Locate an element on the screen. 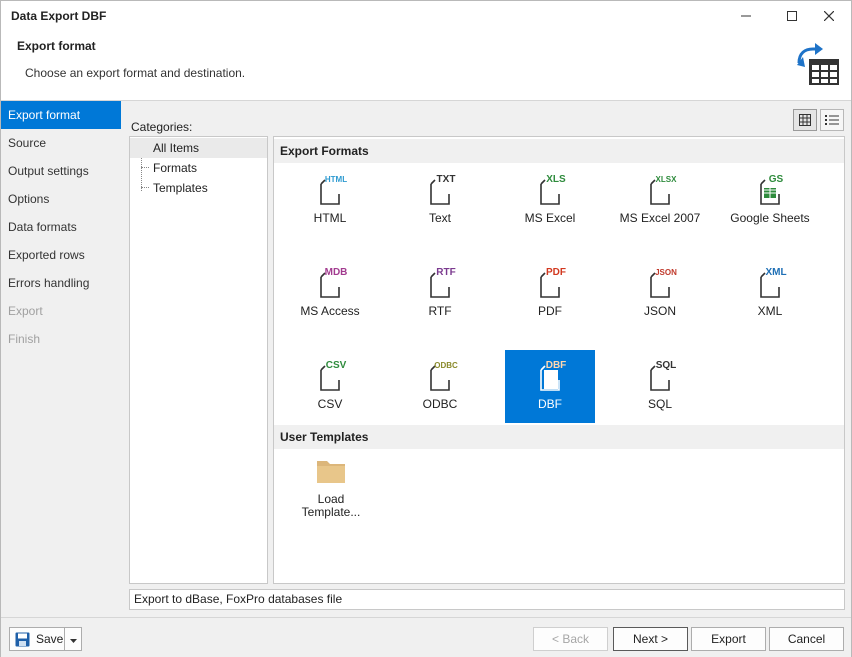 The image size is (852, 657). format-tag-txt: TXT is located at coordinates (446, 179).